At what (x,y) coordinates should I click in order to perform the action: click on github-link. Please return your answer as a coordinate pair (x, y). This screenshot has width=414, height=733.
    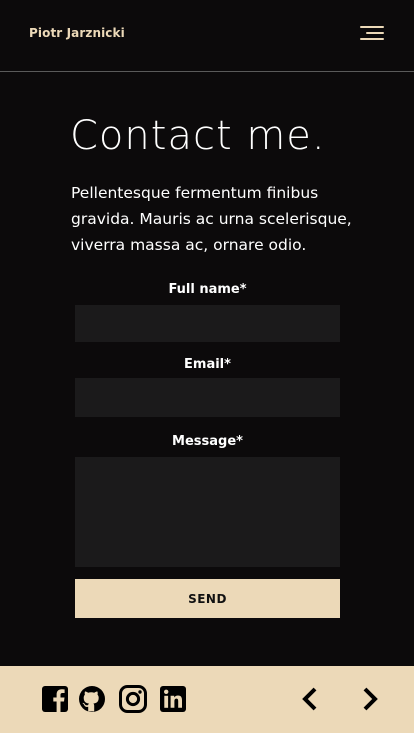
    Looking at the image, I should click on (92, 699).